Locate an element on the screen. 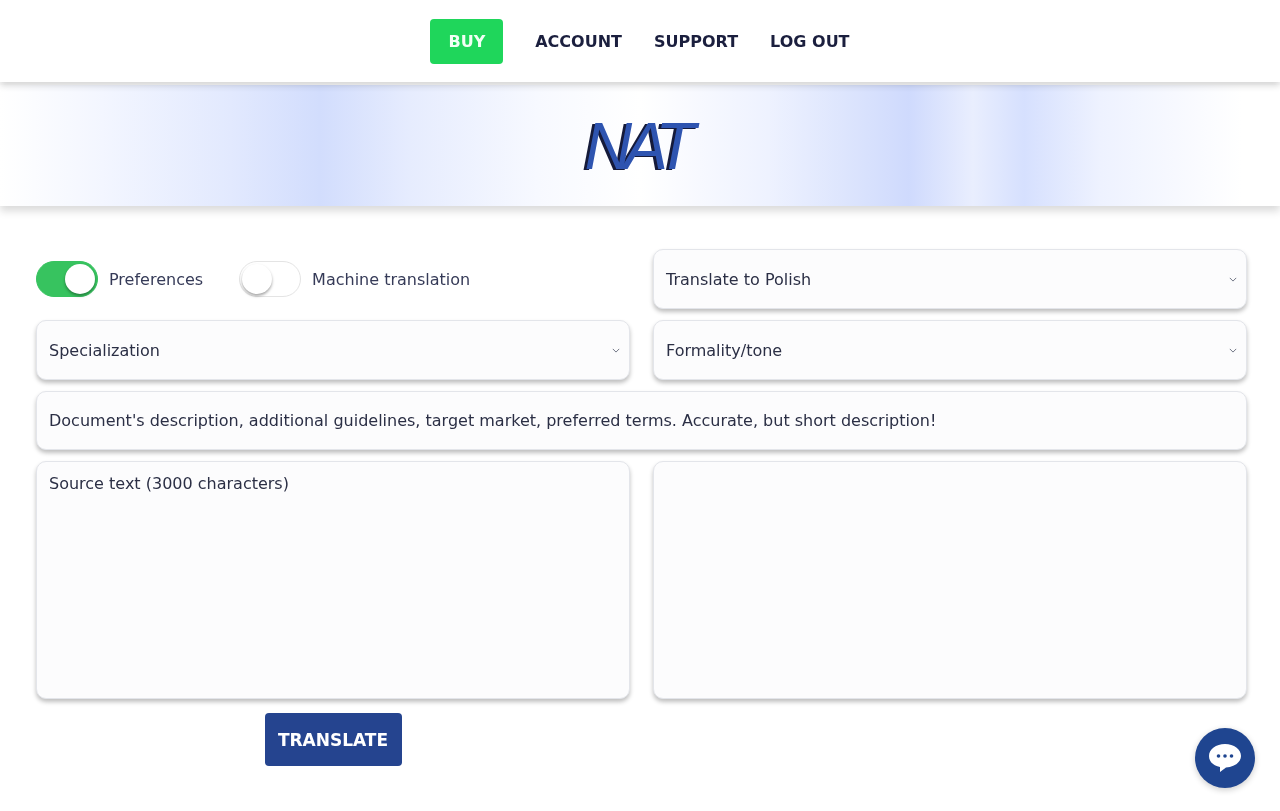  nav-link: LOG OUT is located at coordinates (810, 41).